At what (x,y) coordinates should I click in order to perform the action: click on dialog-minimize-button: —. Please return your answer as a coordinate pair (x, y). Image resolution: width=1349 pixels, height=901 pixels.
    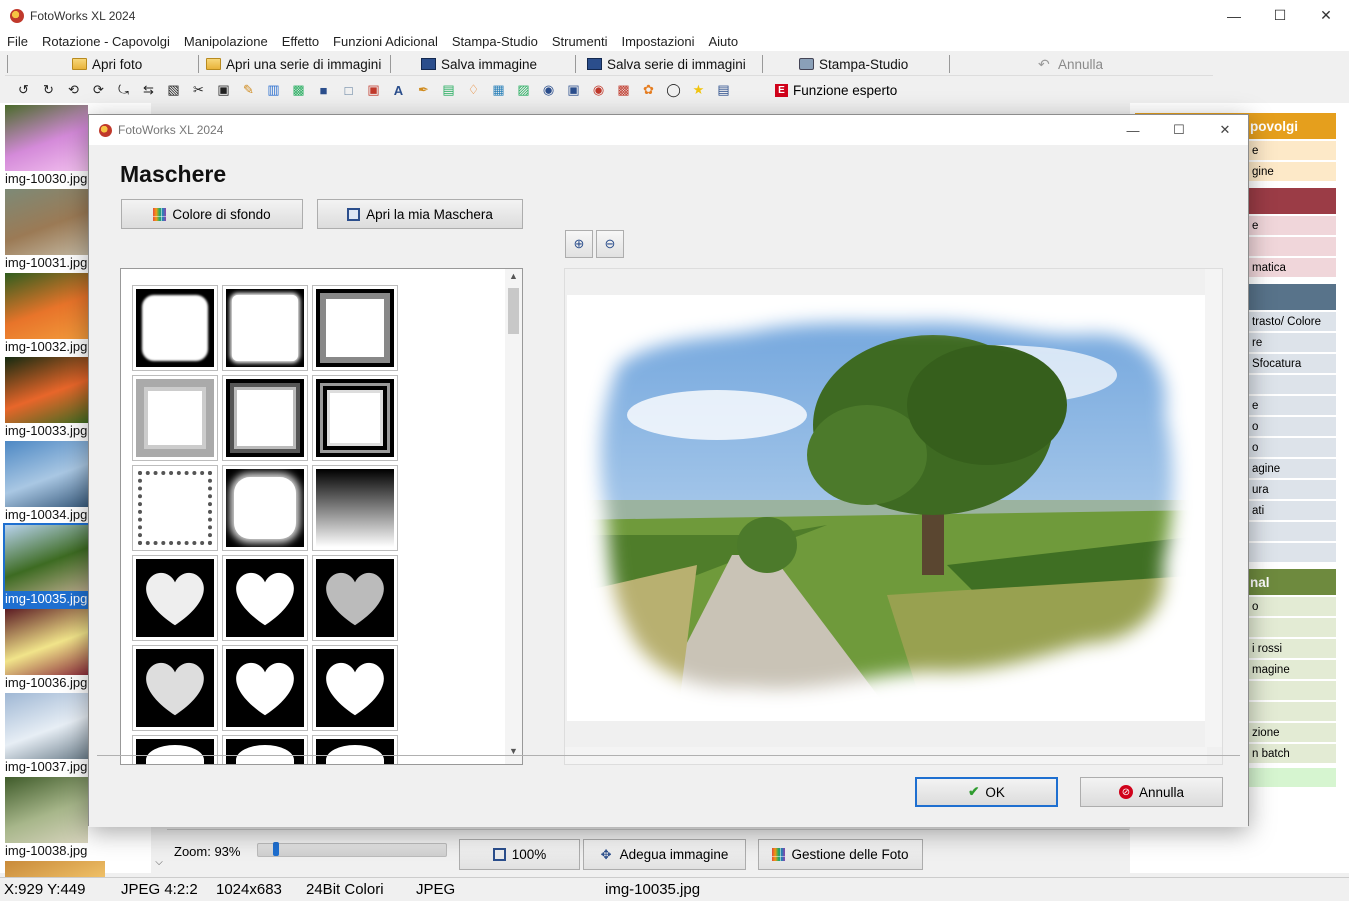
    Looking at the image, I should click on (1133, 130).